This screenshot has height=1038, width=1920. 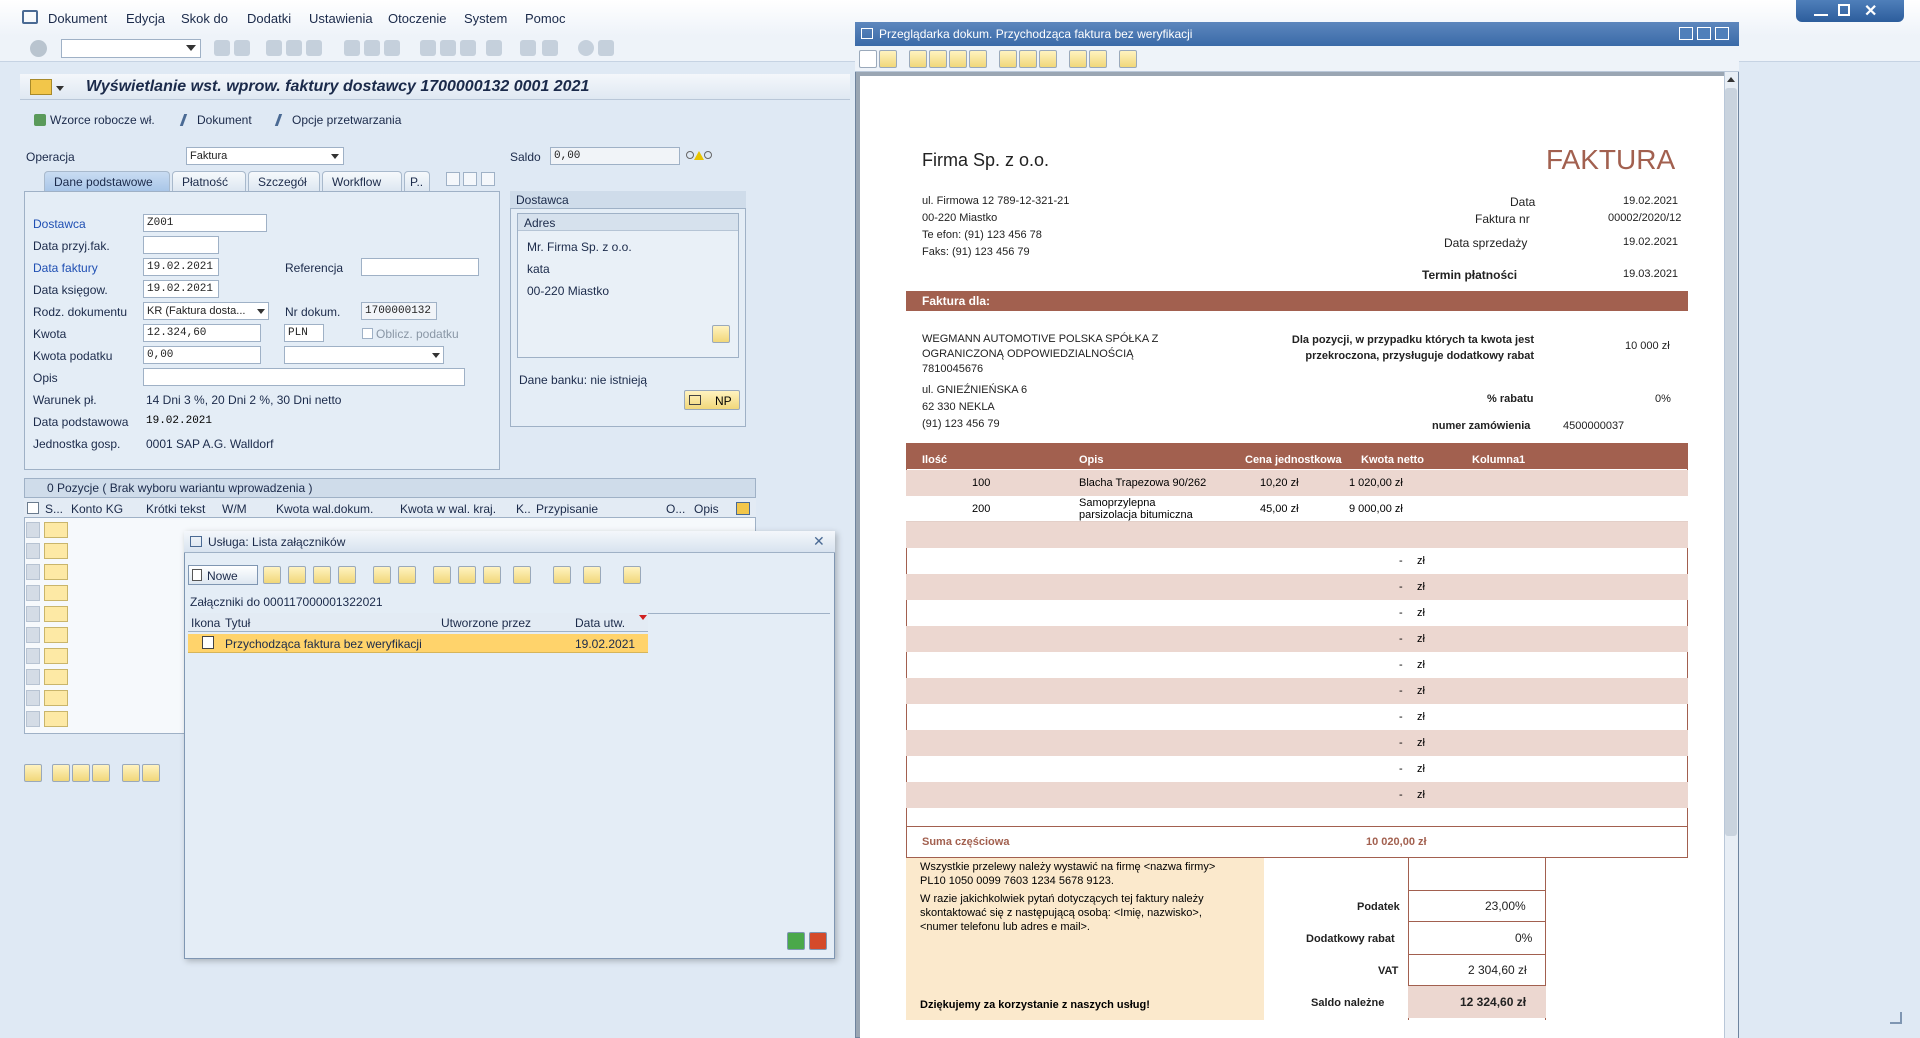 I want to click on insert-row-icon, so click(x=61, y=773).